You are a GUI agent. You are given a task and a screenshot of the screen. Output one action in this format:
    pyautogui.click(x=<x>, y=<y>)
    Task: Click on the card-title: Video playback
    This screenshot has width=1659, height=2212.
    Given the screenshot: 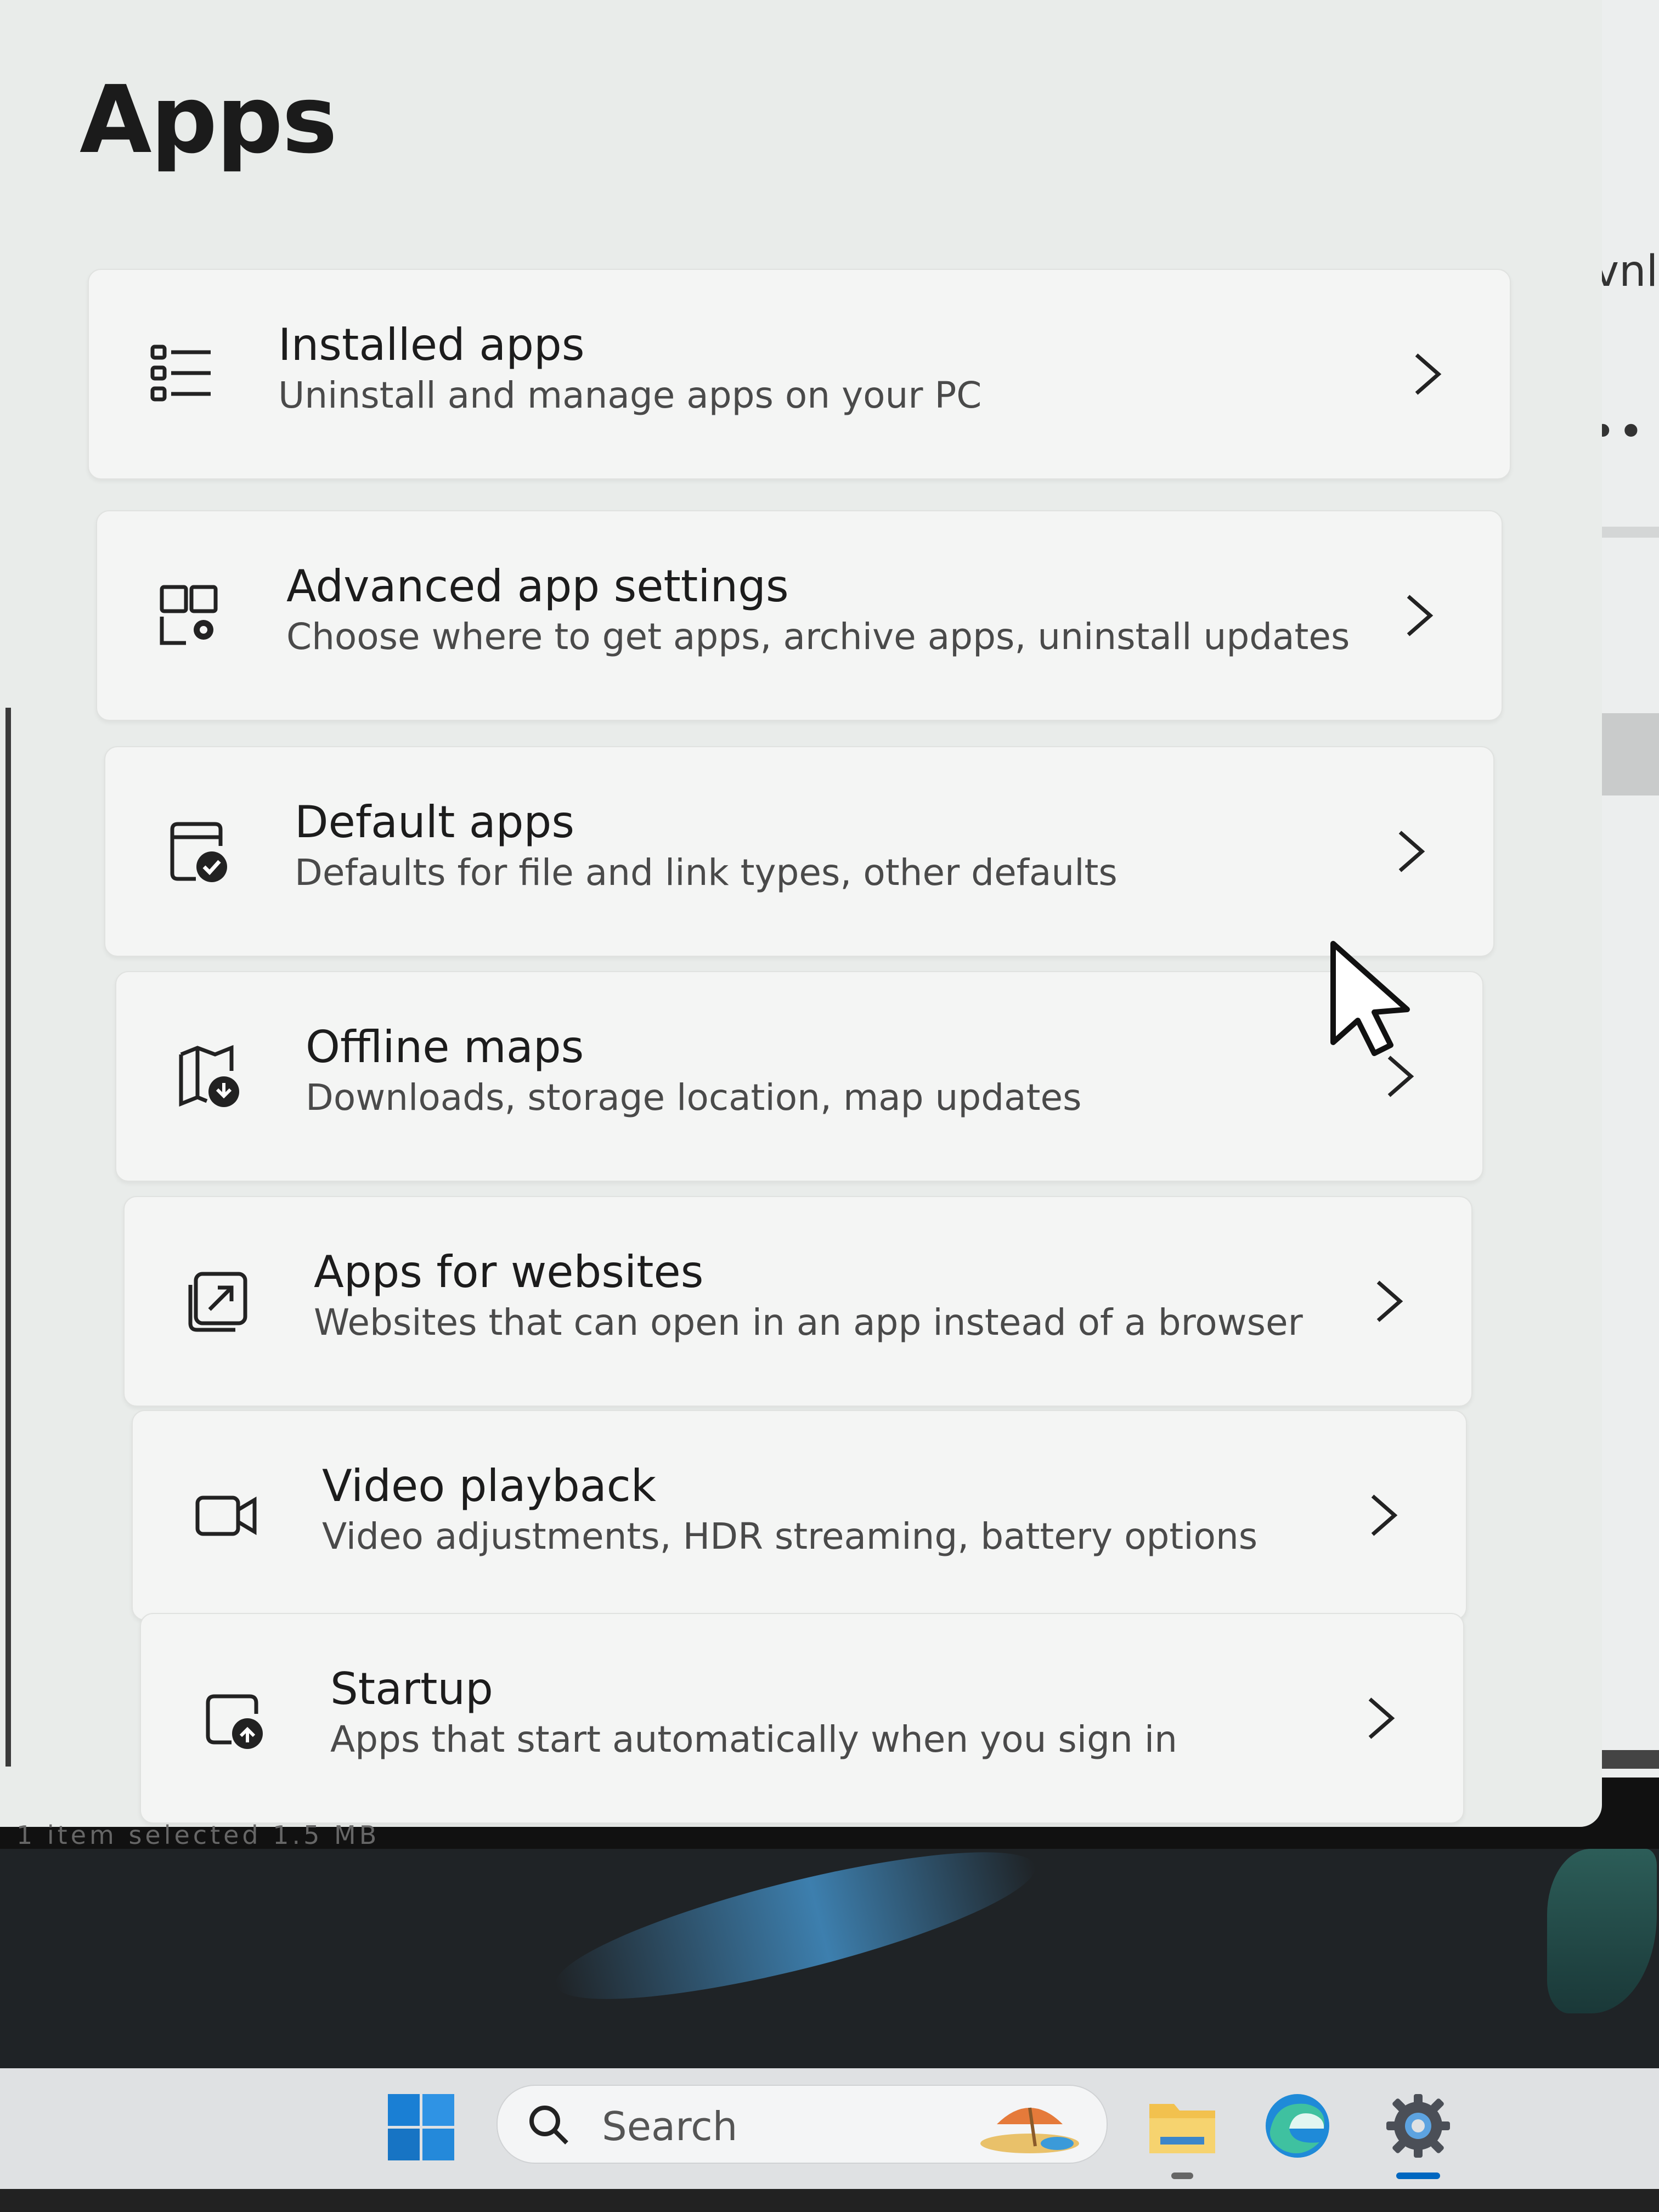 What is the action you would take?
    pyautogui.click(x=490, y=1486)
    